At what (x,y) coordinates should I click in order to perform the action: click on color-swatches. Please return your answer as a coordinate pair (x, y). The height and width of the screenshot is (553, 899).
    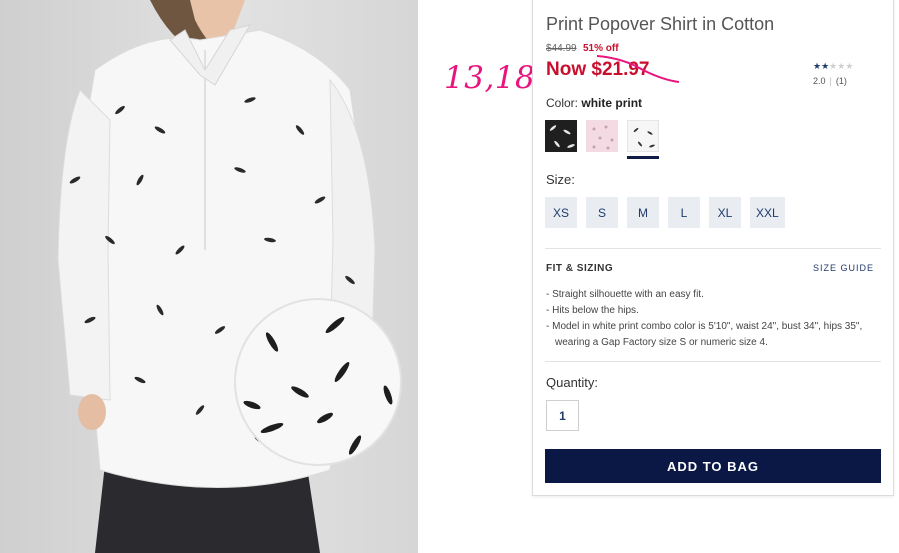
    Looking at the image, I should click on (602, 139).